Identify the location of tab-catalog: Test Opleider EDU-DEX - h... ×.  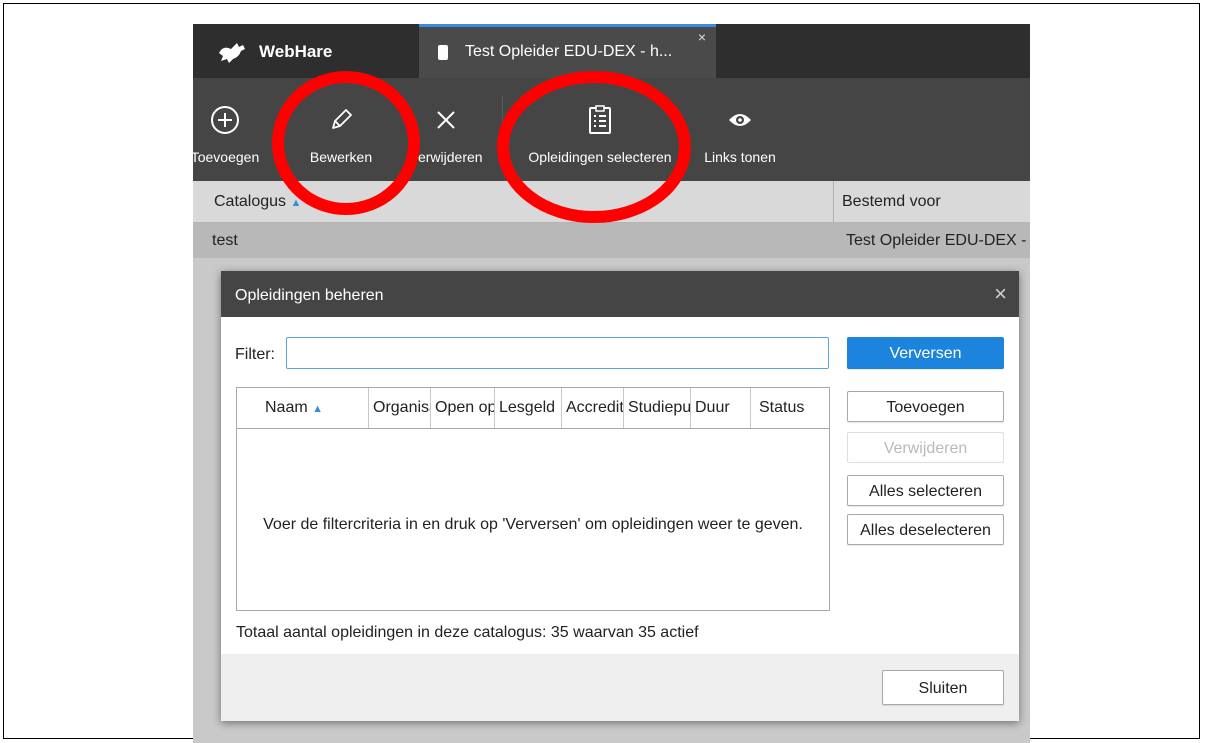
(567, 51).